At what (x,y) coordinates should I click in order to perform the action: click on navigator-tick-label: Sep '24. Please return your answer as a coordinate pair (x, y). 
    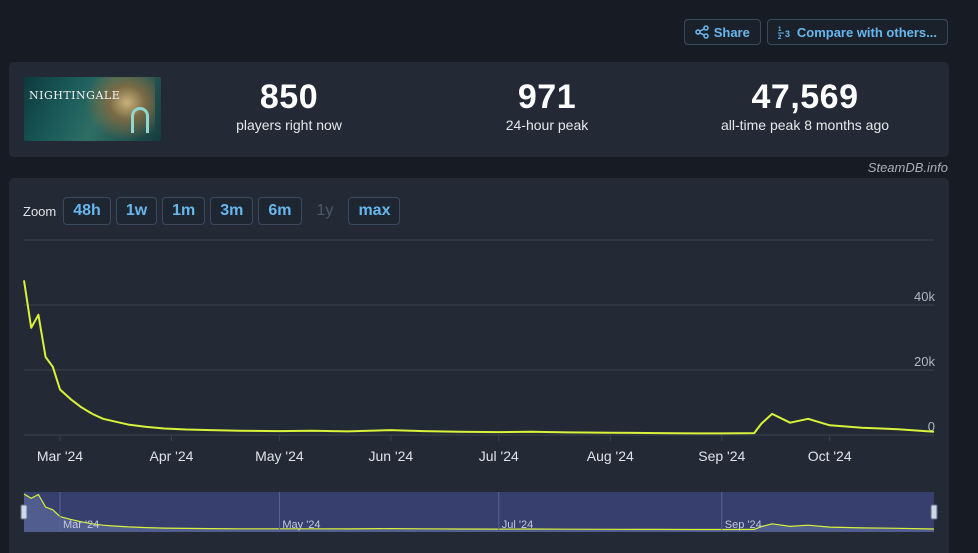
    Looking at the image, I should click on (743, 525).